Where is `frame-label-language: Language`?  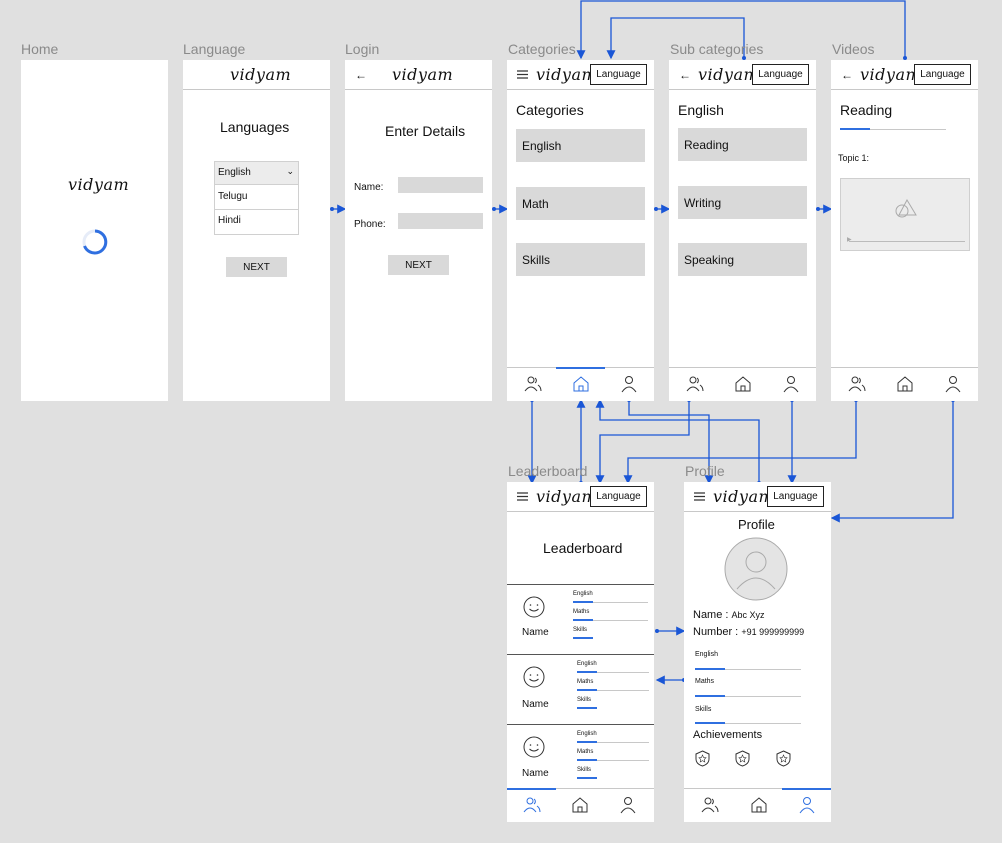 frame-label-language: Language is located at coordinates (214, 49).